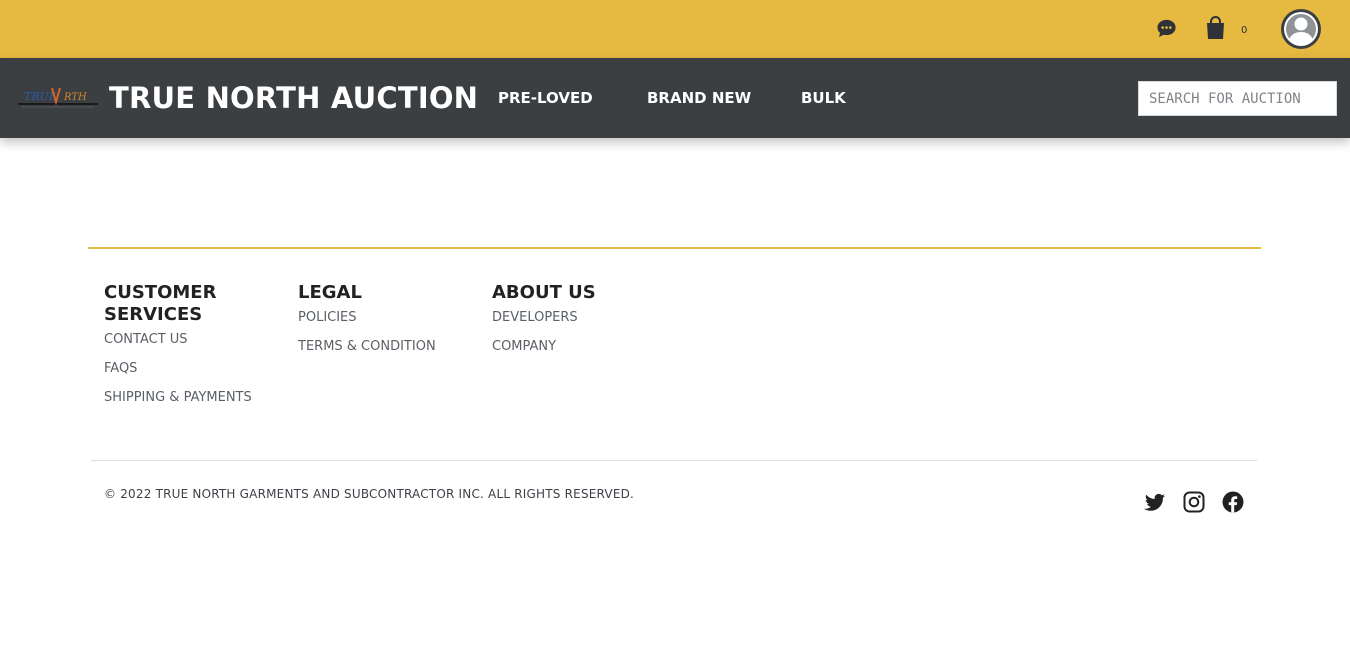 The width and height of the screenshot is (1350, 645). I want to click on footer-link-shipping-payments: SHIPPING & PAYMENTS, so click(194, 397).